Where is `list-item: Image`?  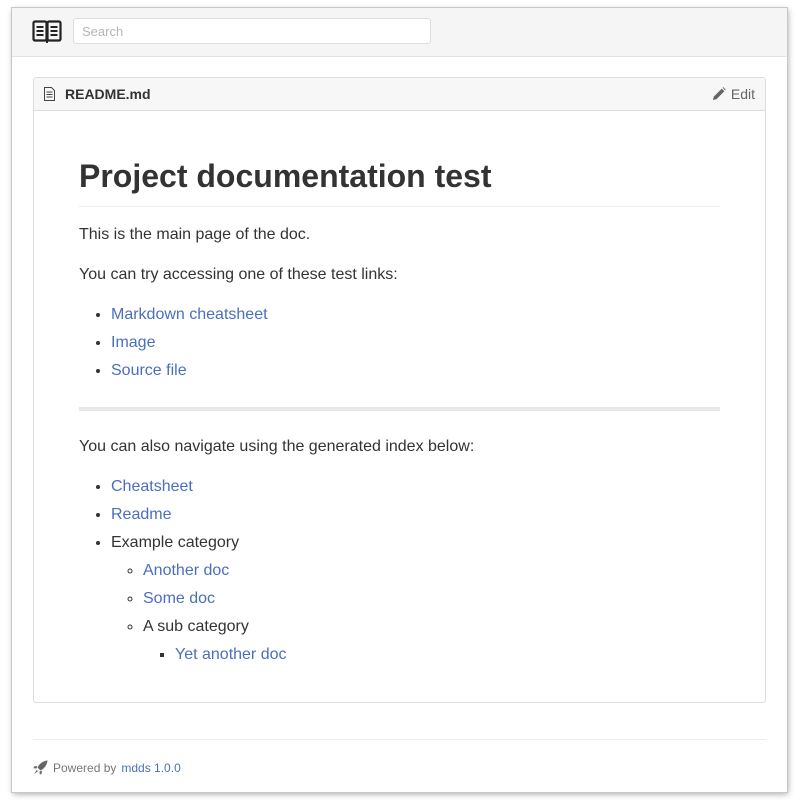
list-item: Image is located at coordinates (415, 343).